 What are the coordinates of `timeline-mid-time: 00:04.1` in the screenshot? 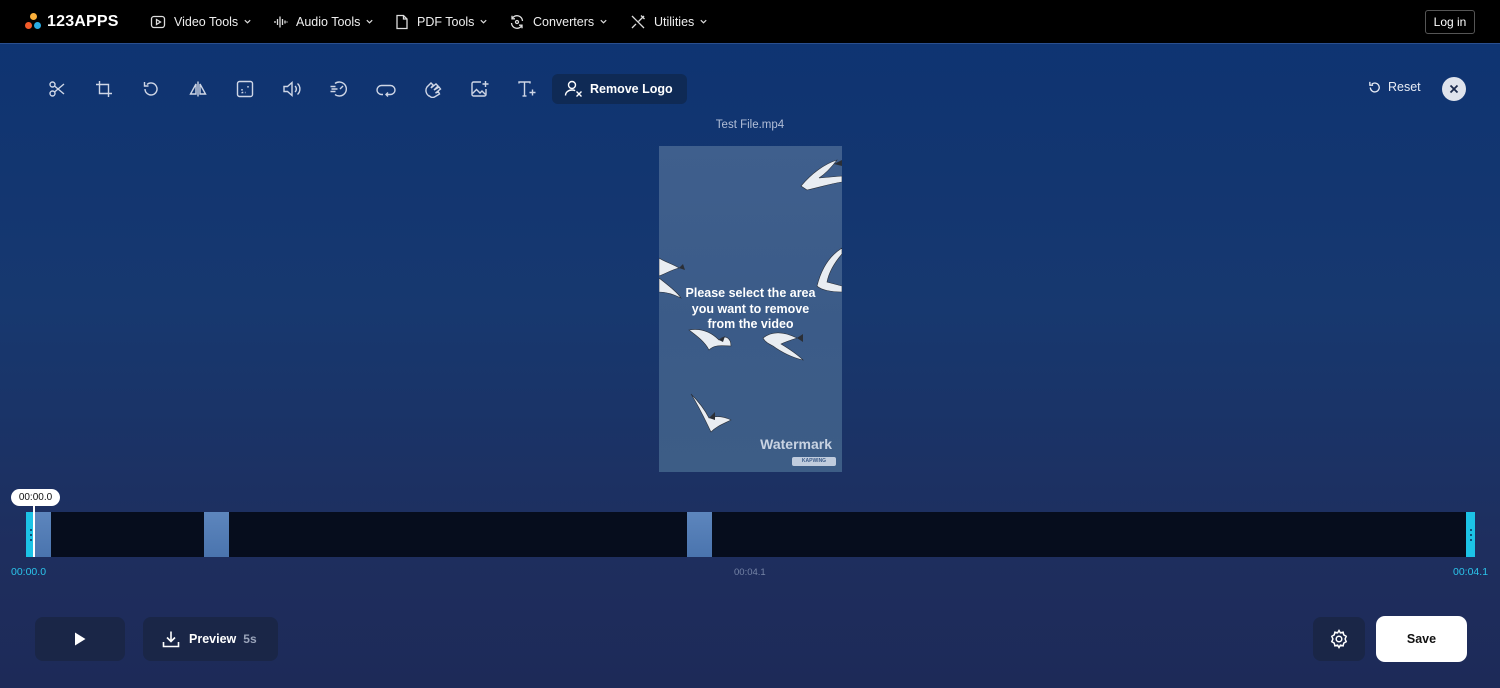 It's located at (750, 572).